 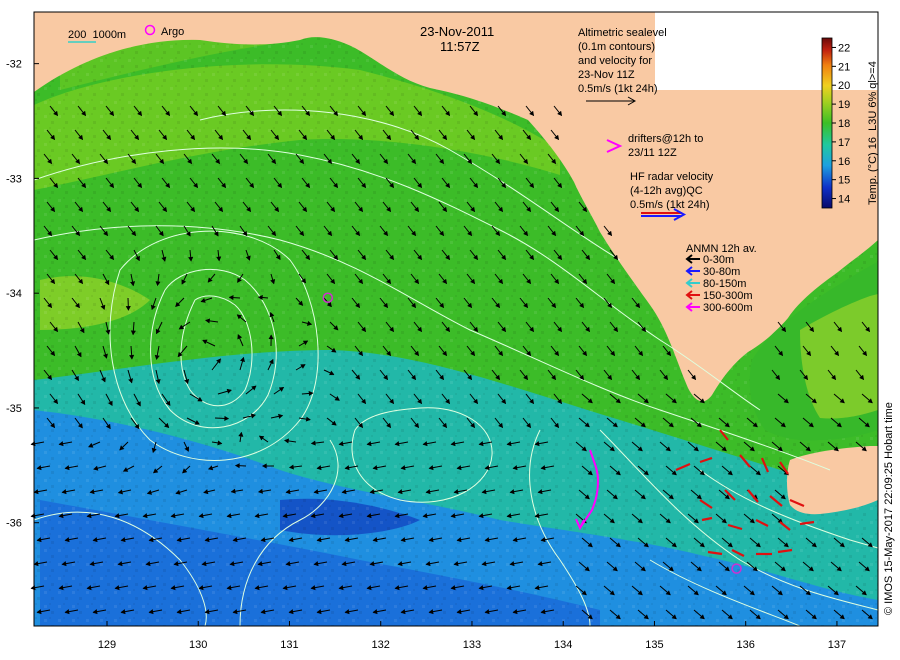 What do you see at coordinates (14, 179) in the screenshot?
I see `y-tick-label: -33` at bounding box center [14, 179].